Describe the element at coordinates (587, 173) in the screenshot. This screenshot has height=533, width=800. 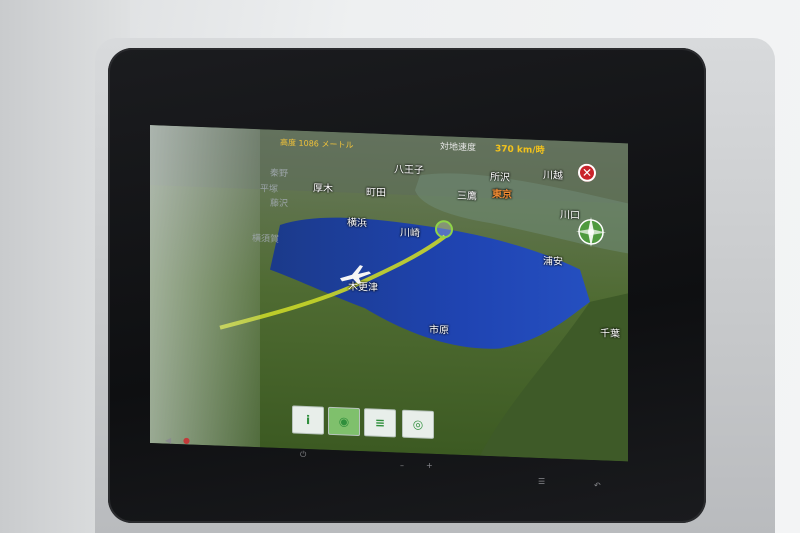
I see `close-icon: ✕` at that location.